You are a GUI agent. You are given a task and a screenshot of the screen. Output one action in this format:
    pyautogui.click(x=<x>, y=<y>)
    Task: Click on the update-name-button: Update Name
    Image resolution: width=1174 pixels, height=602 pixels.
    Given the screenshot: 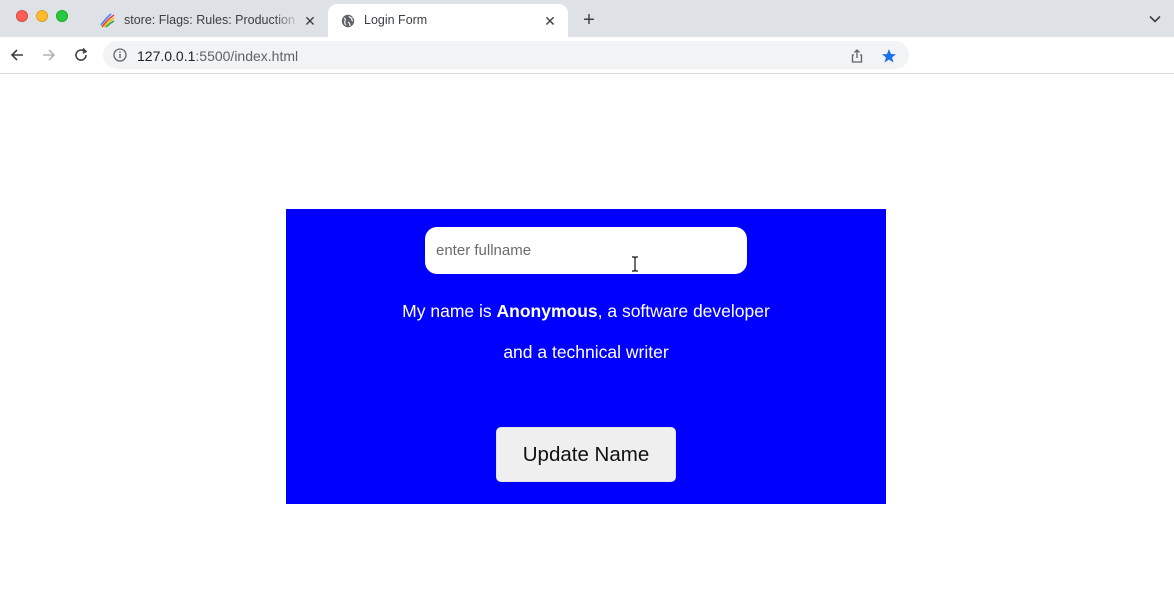 What is the action you would take?
    pyautogui.click(x=586, y=454)
    